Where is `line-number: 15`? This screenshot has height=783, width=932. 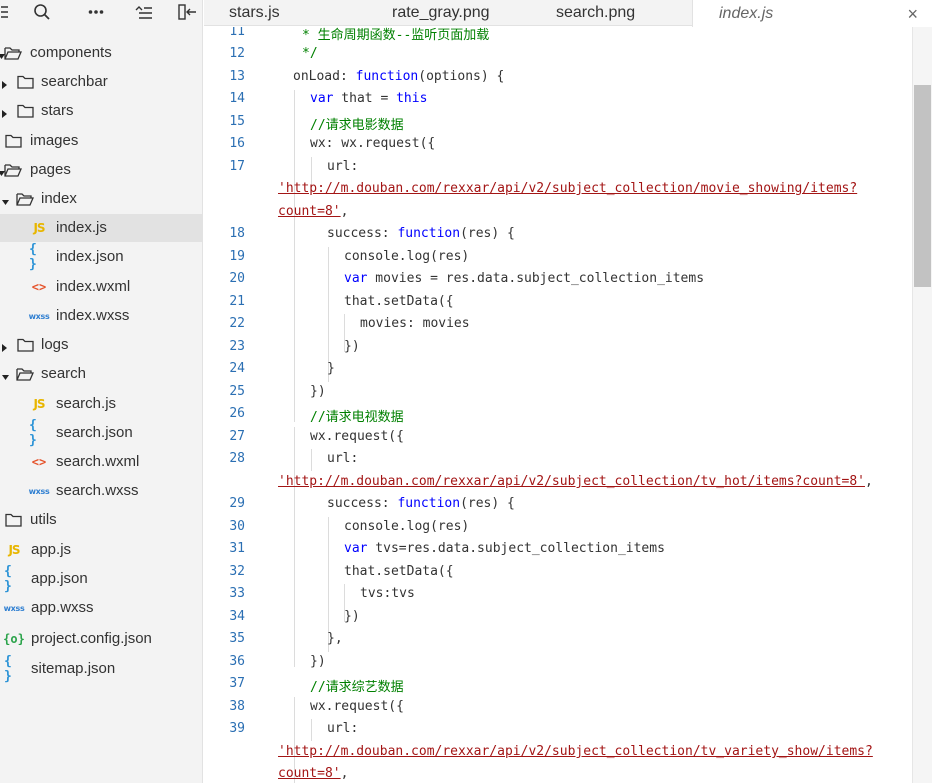 line-number: 15 is located at coordinates (237, 121).